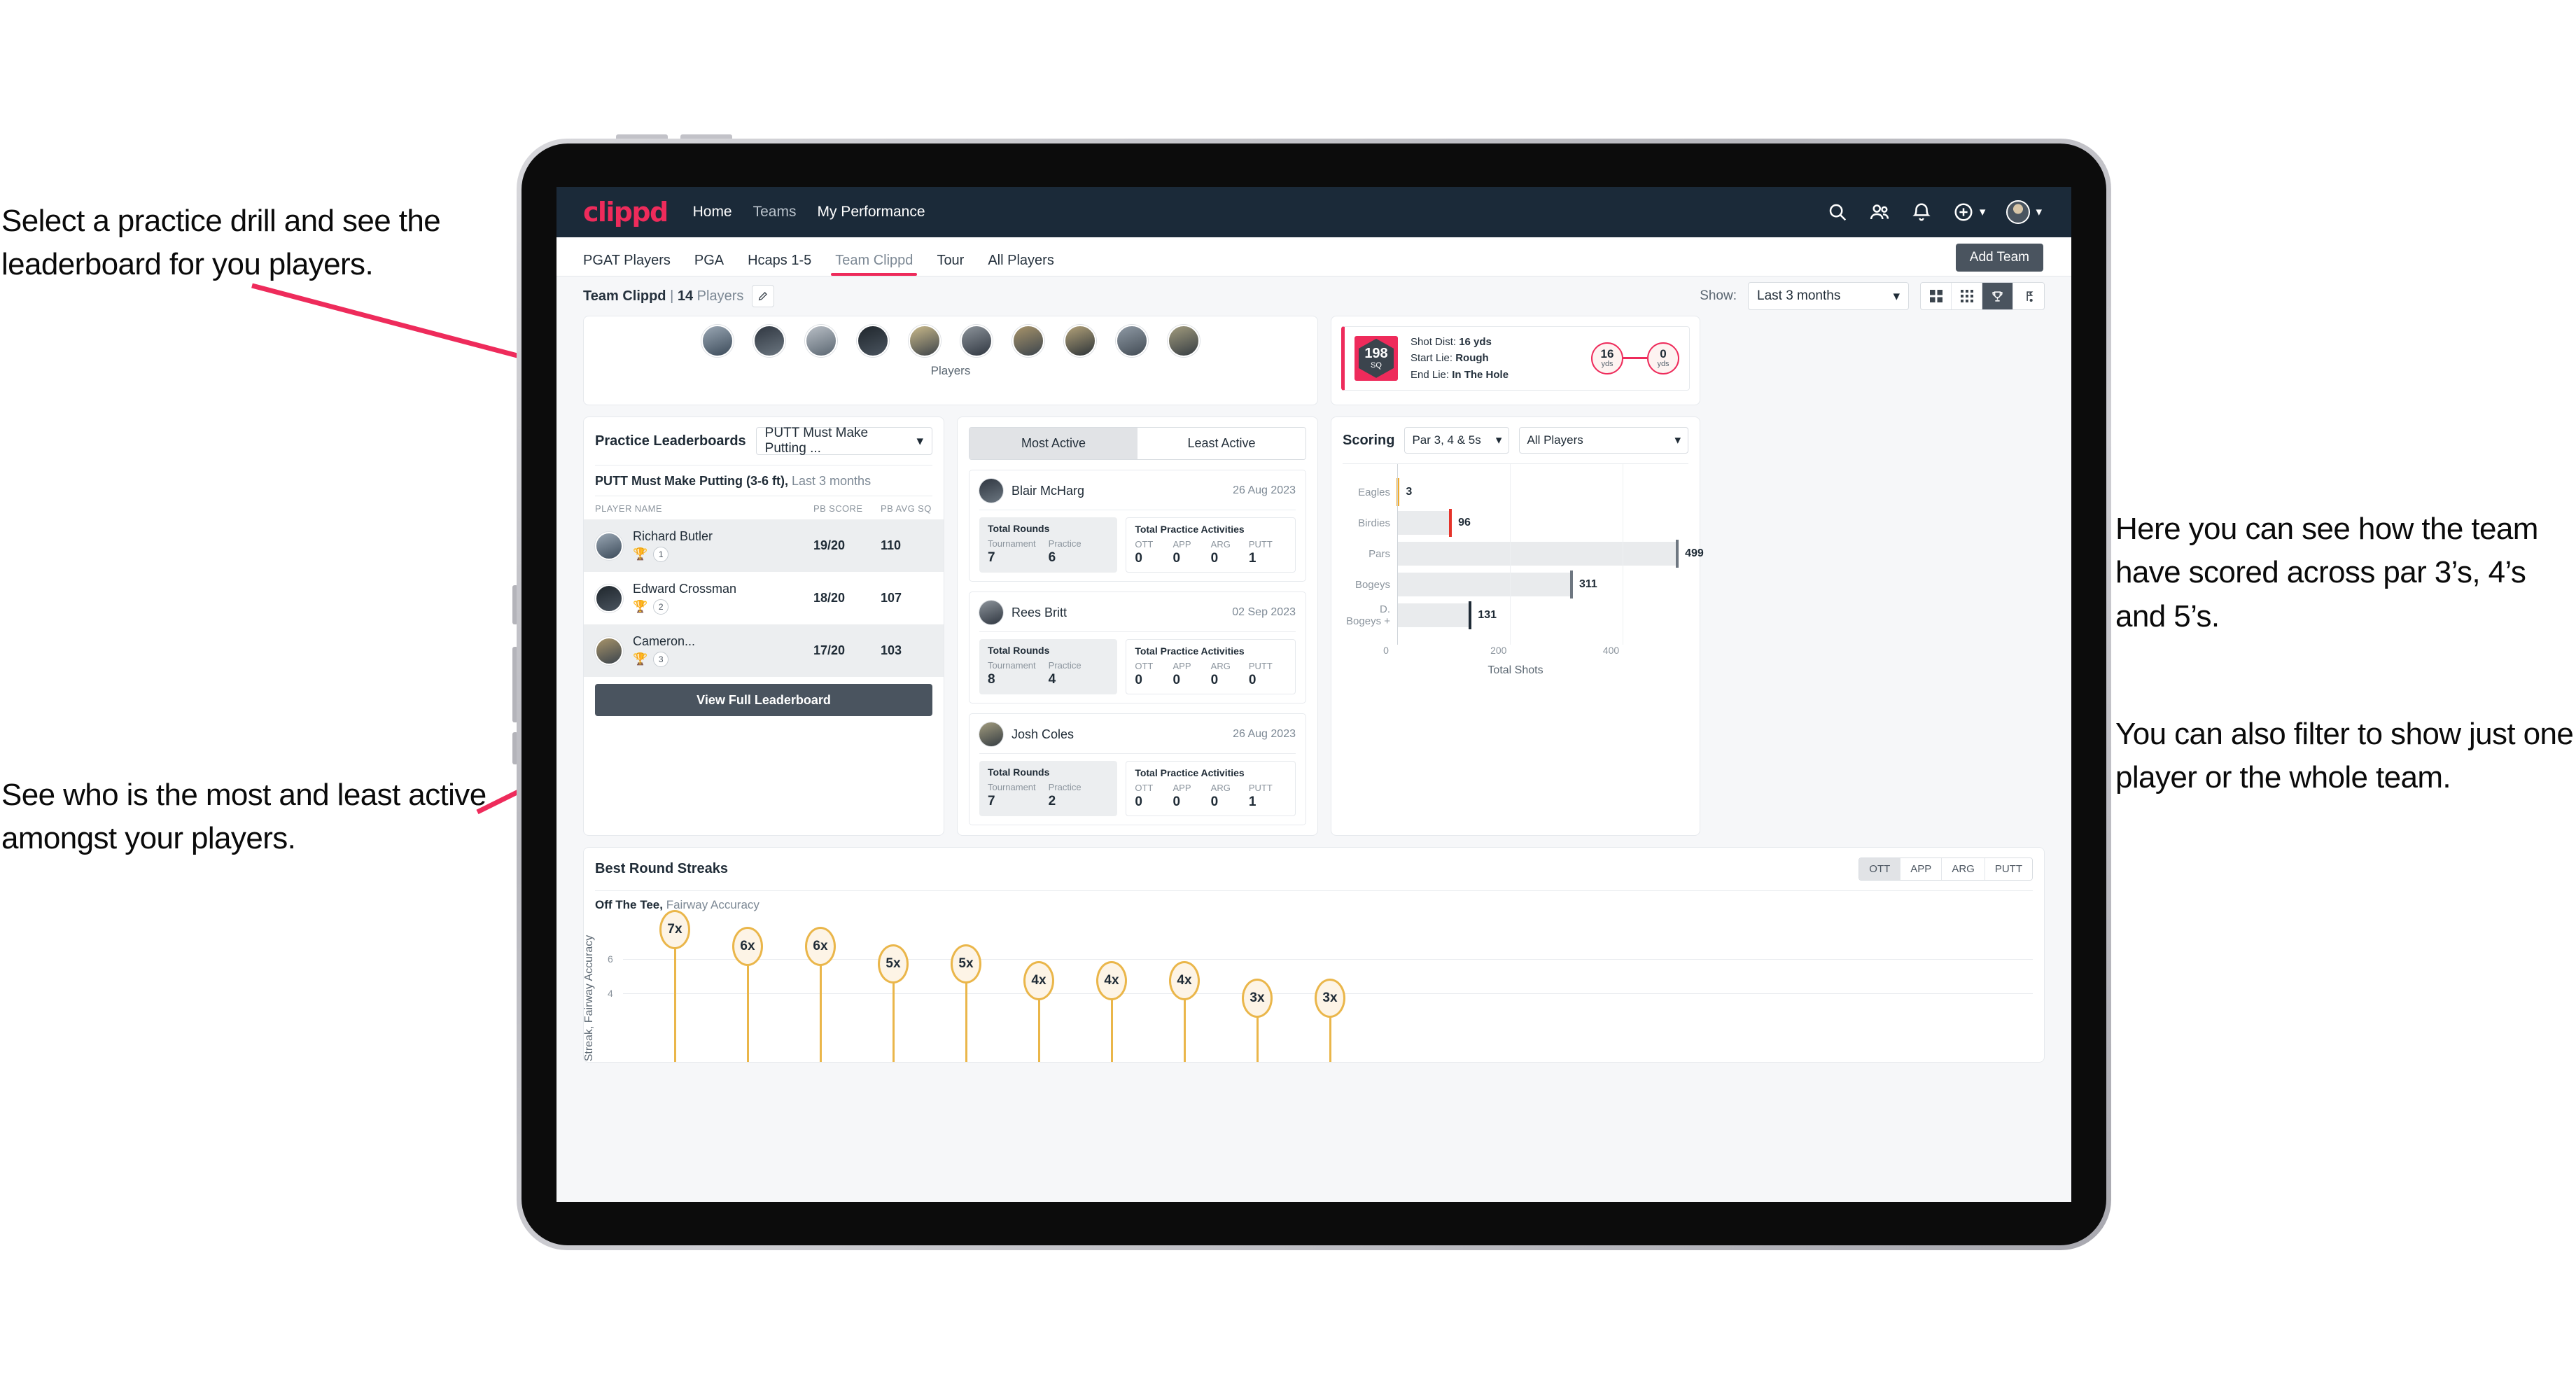 Image resolution: width=2576 pixels, height=1386 pixels. What do you see at coordinates (625, 212) in the screenshot?
I see `clippd-logo: clippd` at bounding box center [625, 212].